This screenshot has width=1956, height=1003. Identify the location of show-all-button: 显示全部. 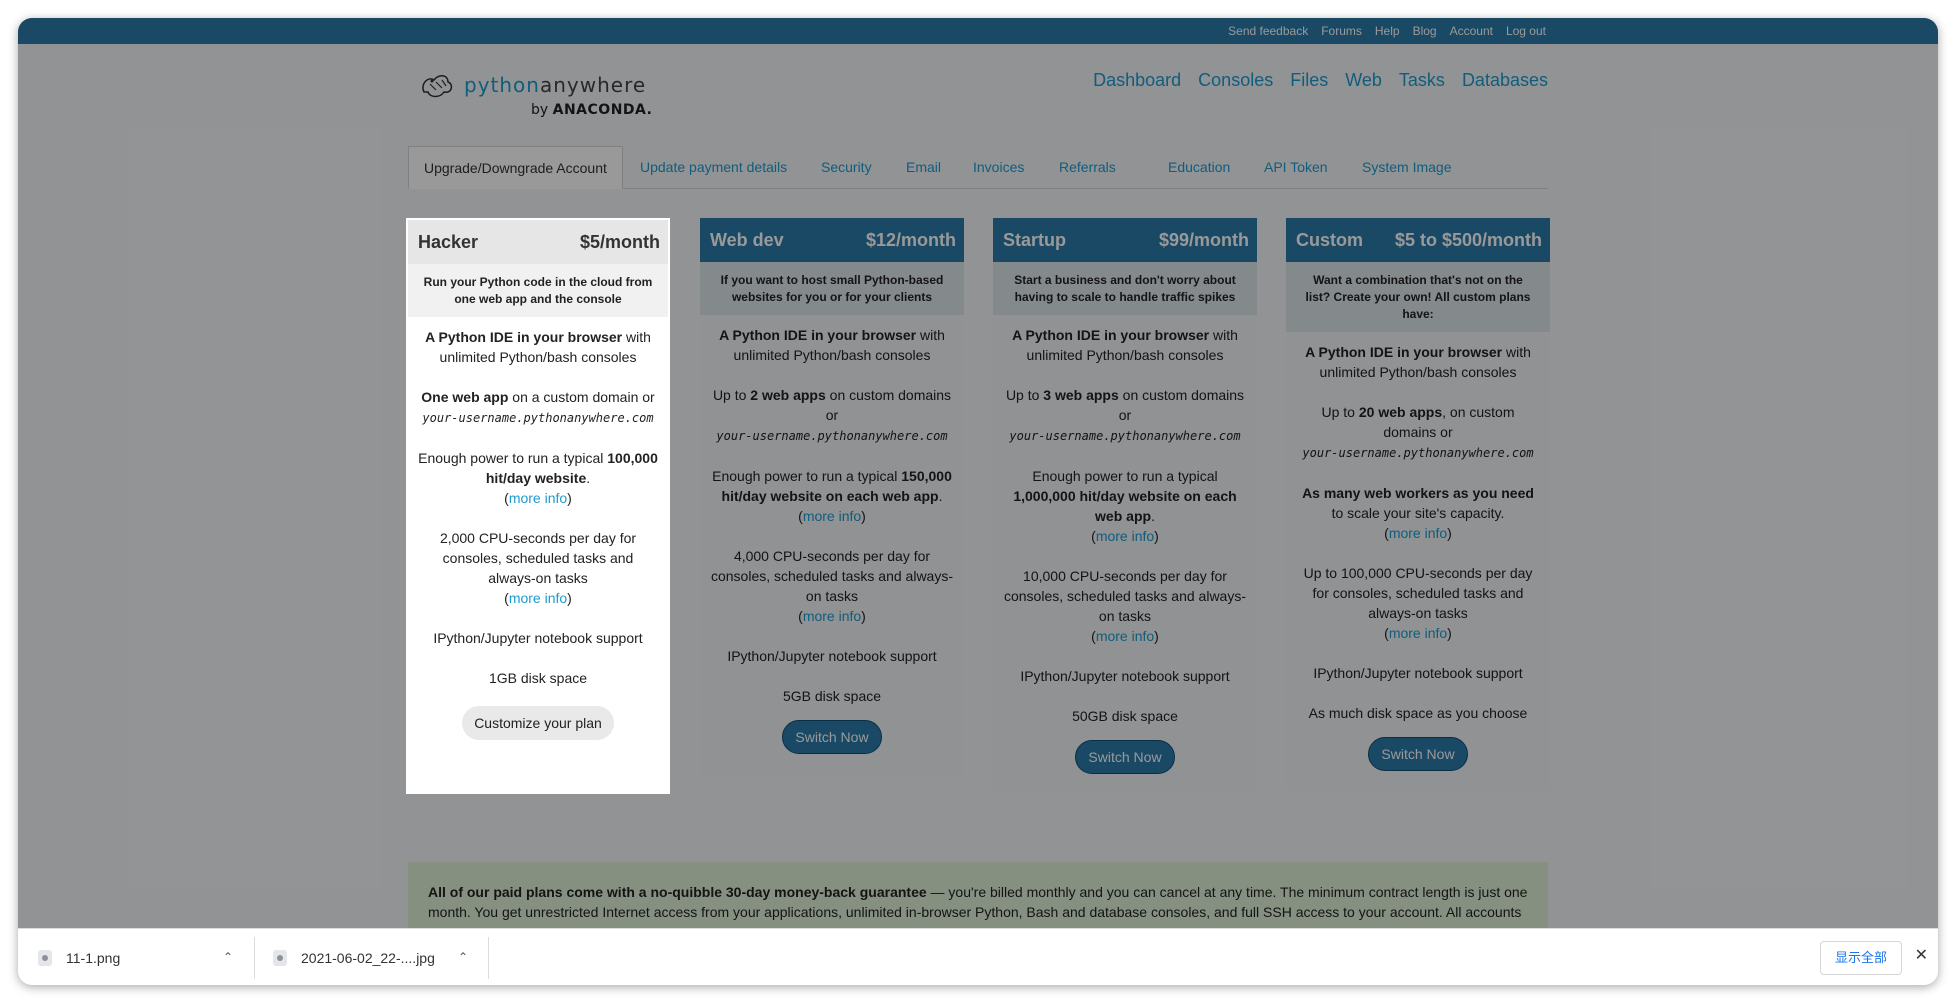
(1860, 958).